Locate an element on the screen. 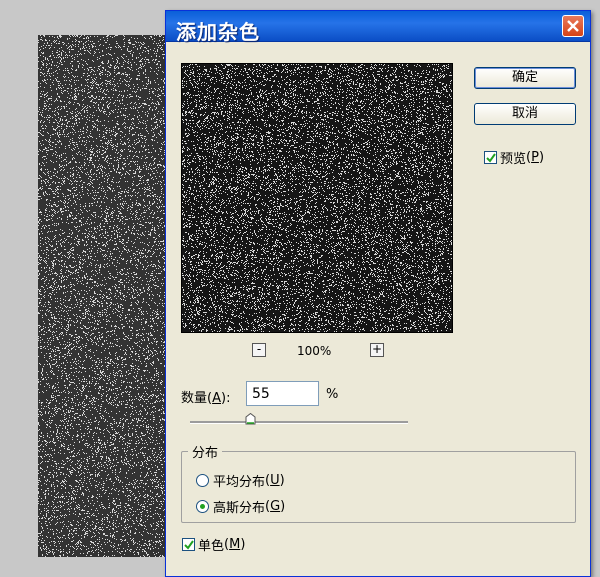  monochrome-mnemonic: M is located at coordinates (235, 544).